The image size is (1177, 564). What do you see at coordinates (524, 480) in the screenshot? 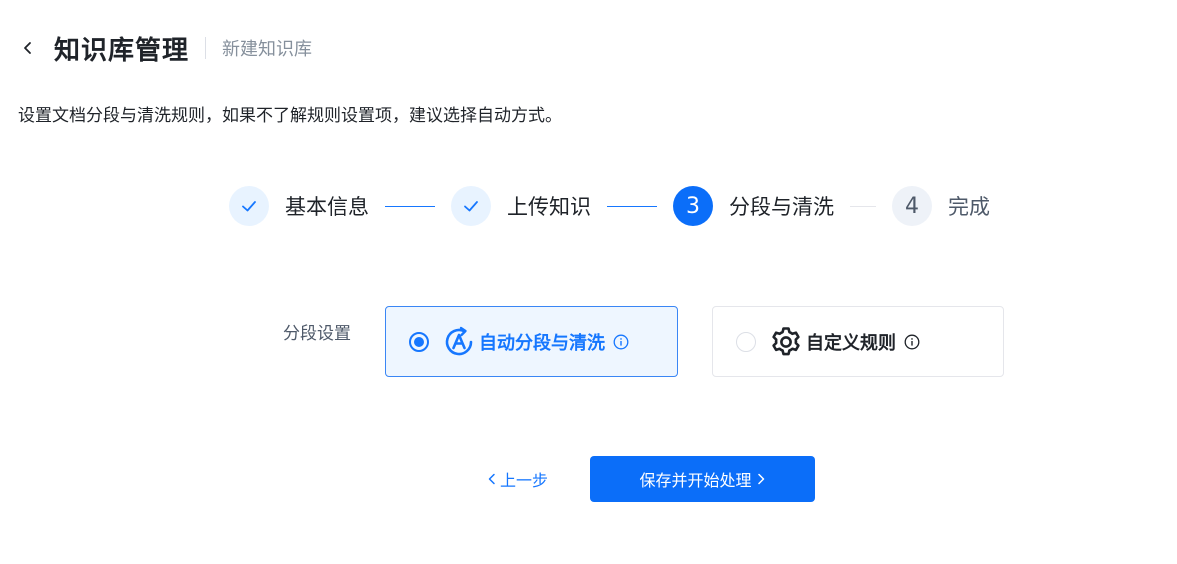
I see `prev-step-label: 上一步` at bounding box center [524, 480].